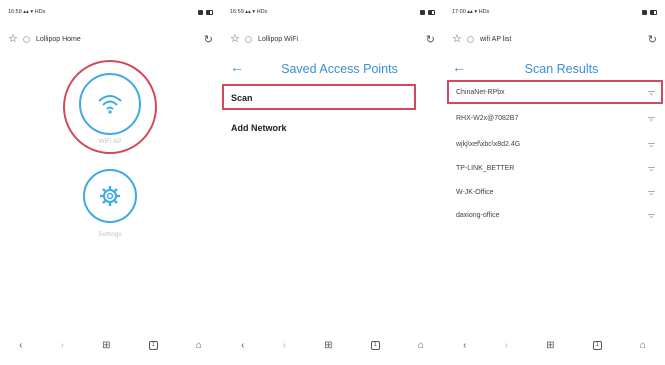  What do you see at coordinates (459, 12) in the screenshot?
I see `status-time: 17:00` at bounding box center [459, 12].